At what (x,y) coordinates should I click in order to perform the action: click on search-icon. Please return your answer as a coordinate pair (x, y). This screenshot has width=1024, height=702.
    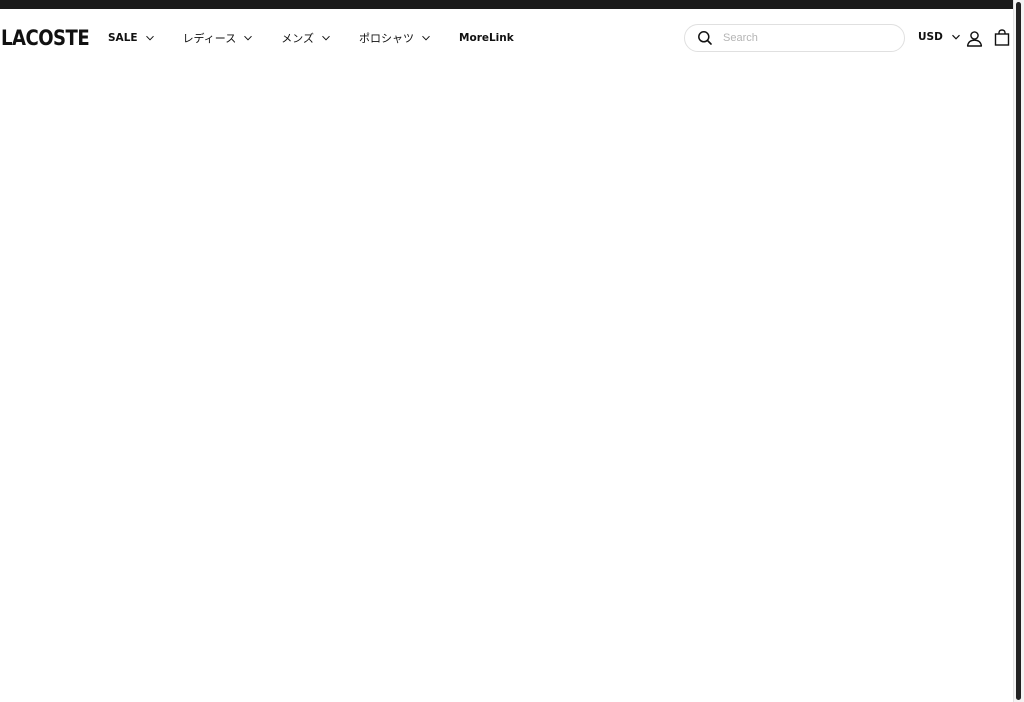
    Looking at the image, I should click on (705, 38).